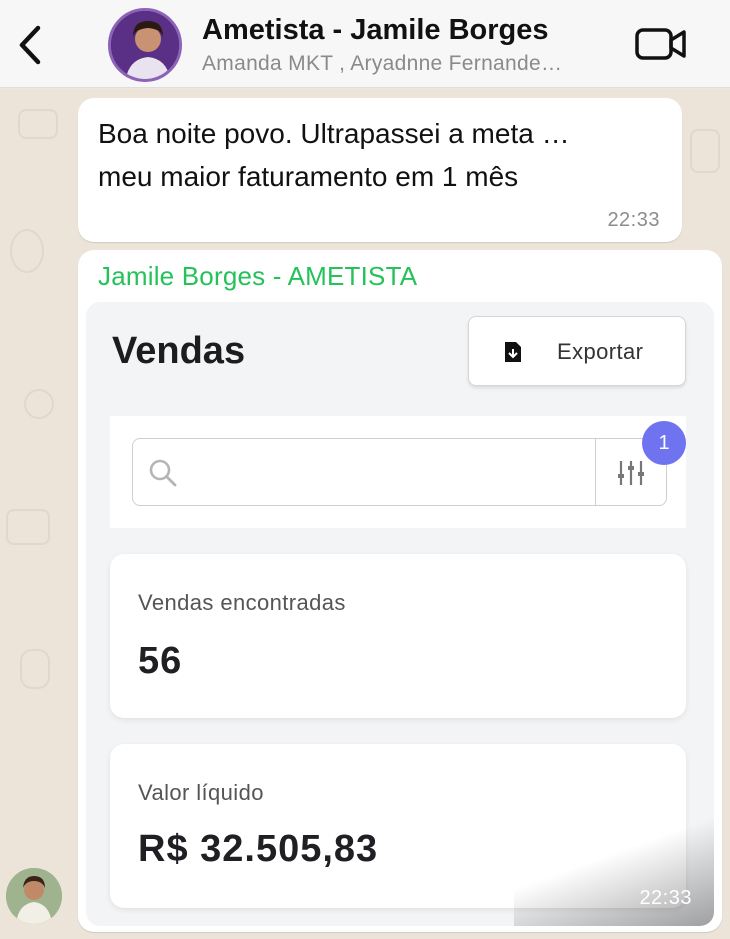 This screenshot has height=939, width=730. I want to click on export-label: Exportar, so click(600, 351).